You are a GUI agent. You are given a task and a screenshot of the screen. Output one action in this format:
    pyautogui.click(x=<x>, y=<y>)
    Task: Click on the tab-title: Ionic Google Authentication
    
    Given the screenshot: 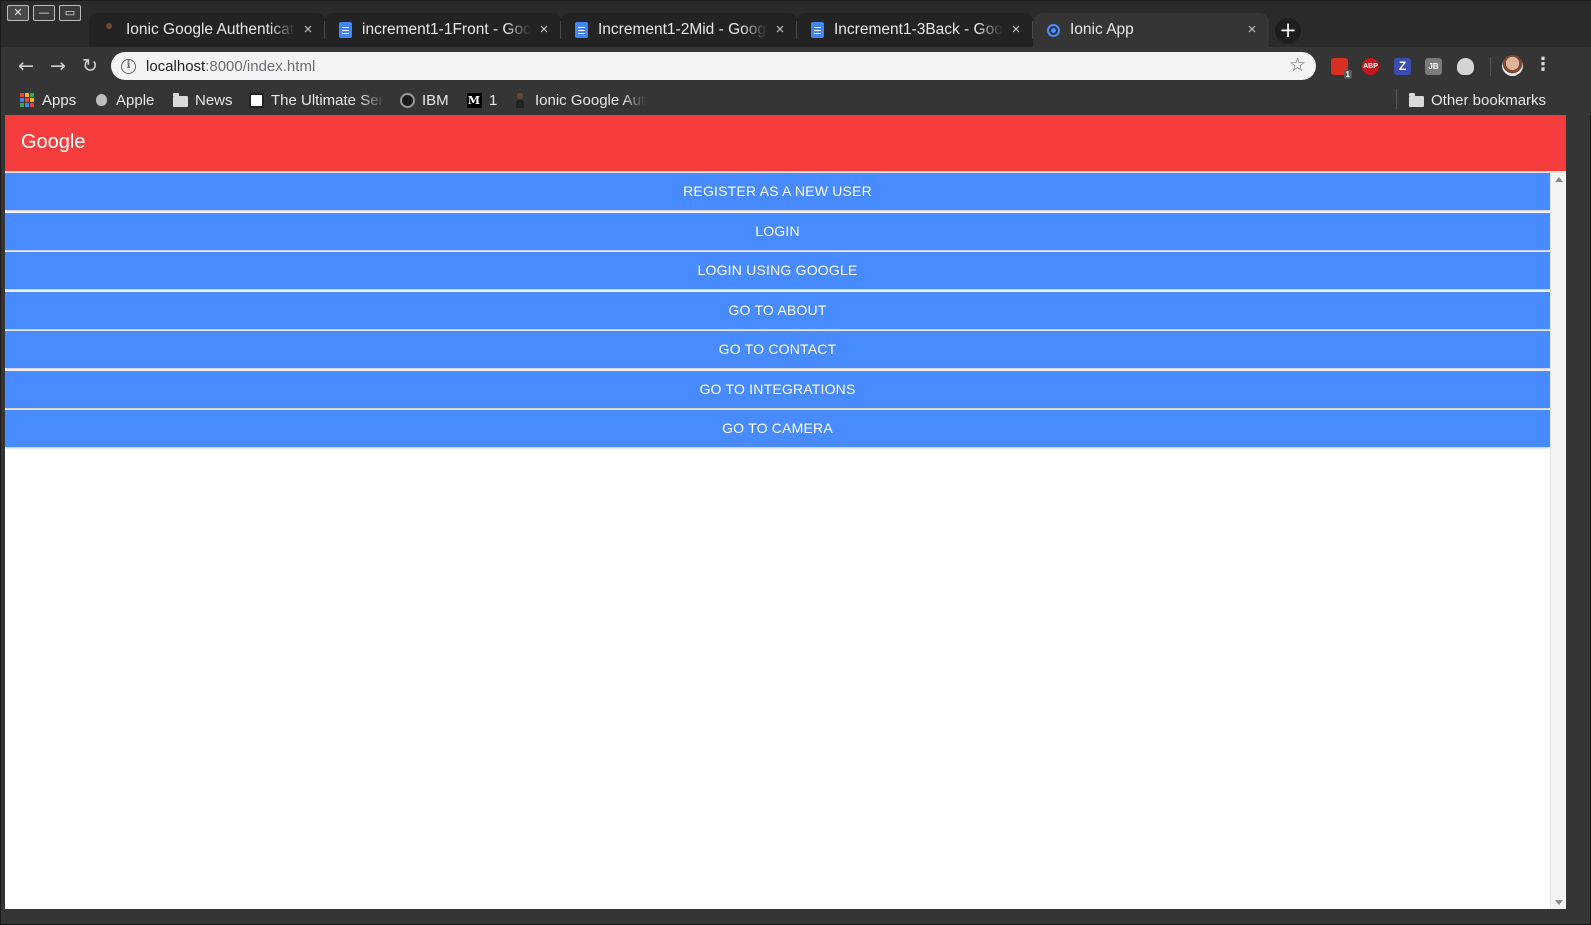 What is the action you would take?
    pyautogui.click(x=210, y=29)
    